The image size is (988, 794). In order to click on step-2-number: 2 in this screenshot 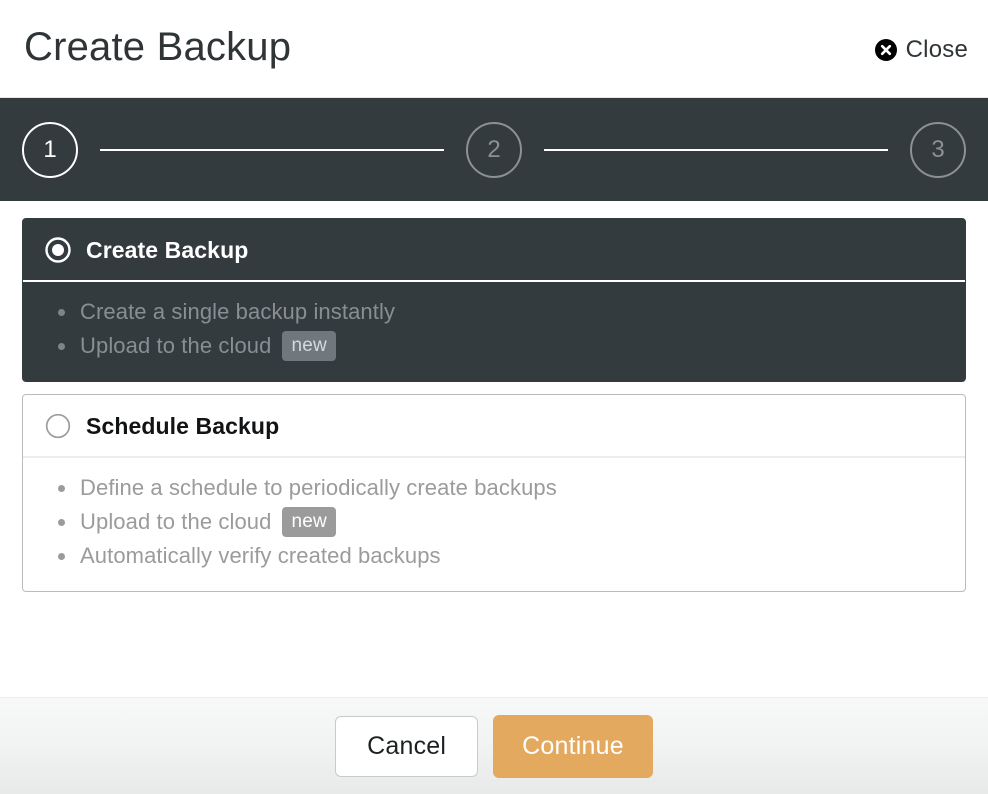, I will do `click(494, 149)`.